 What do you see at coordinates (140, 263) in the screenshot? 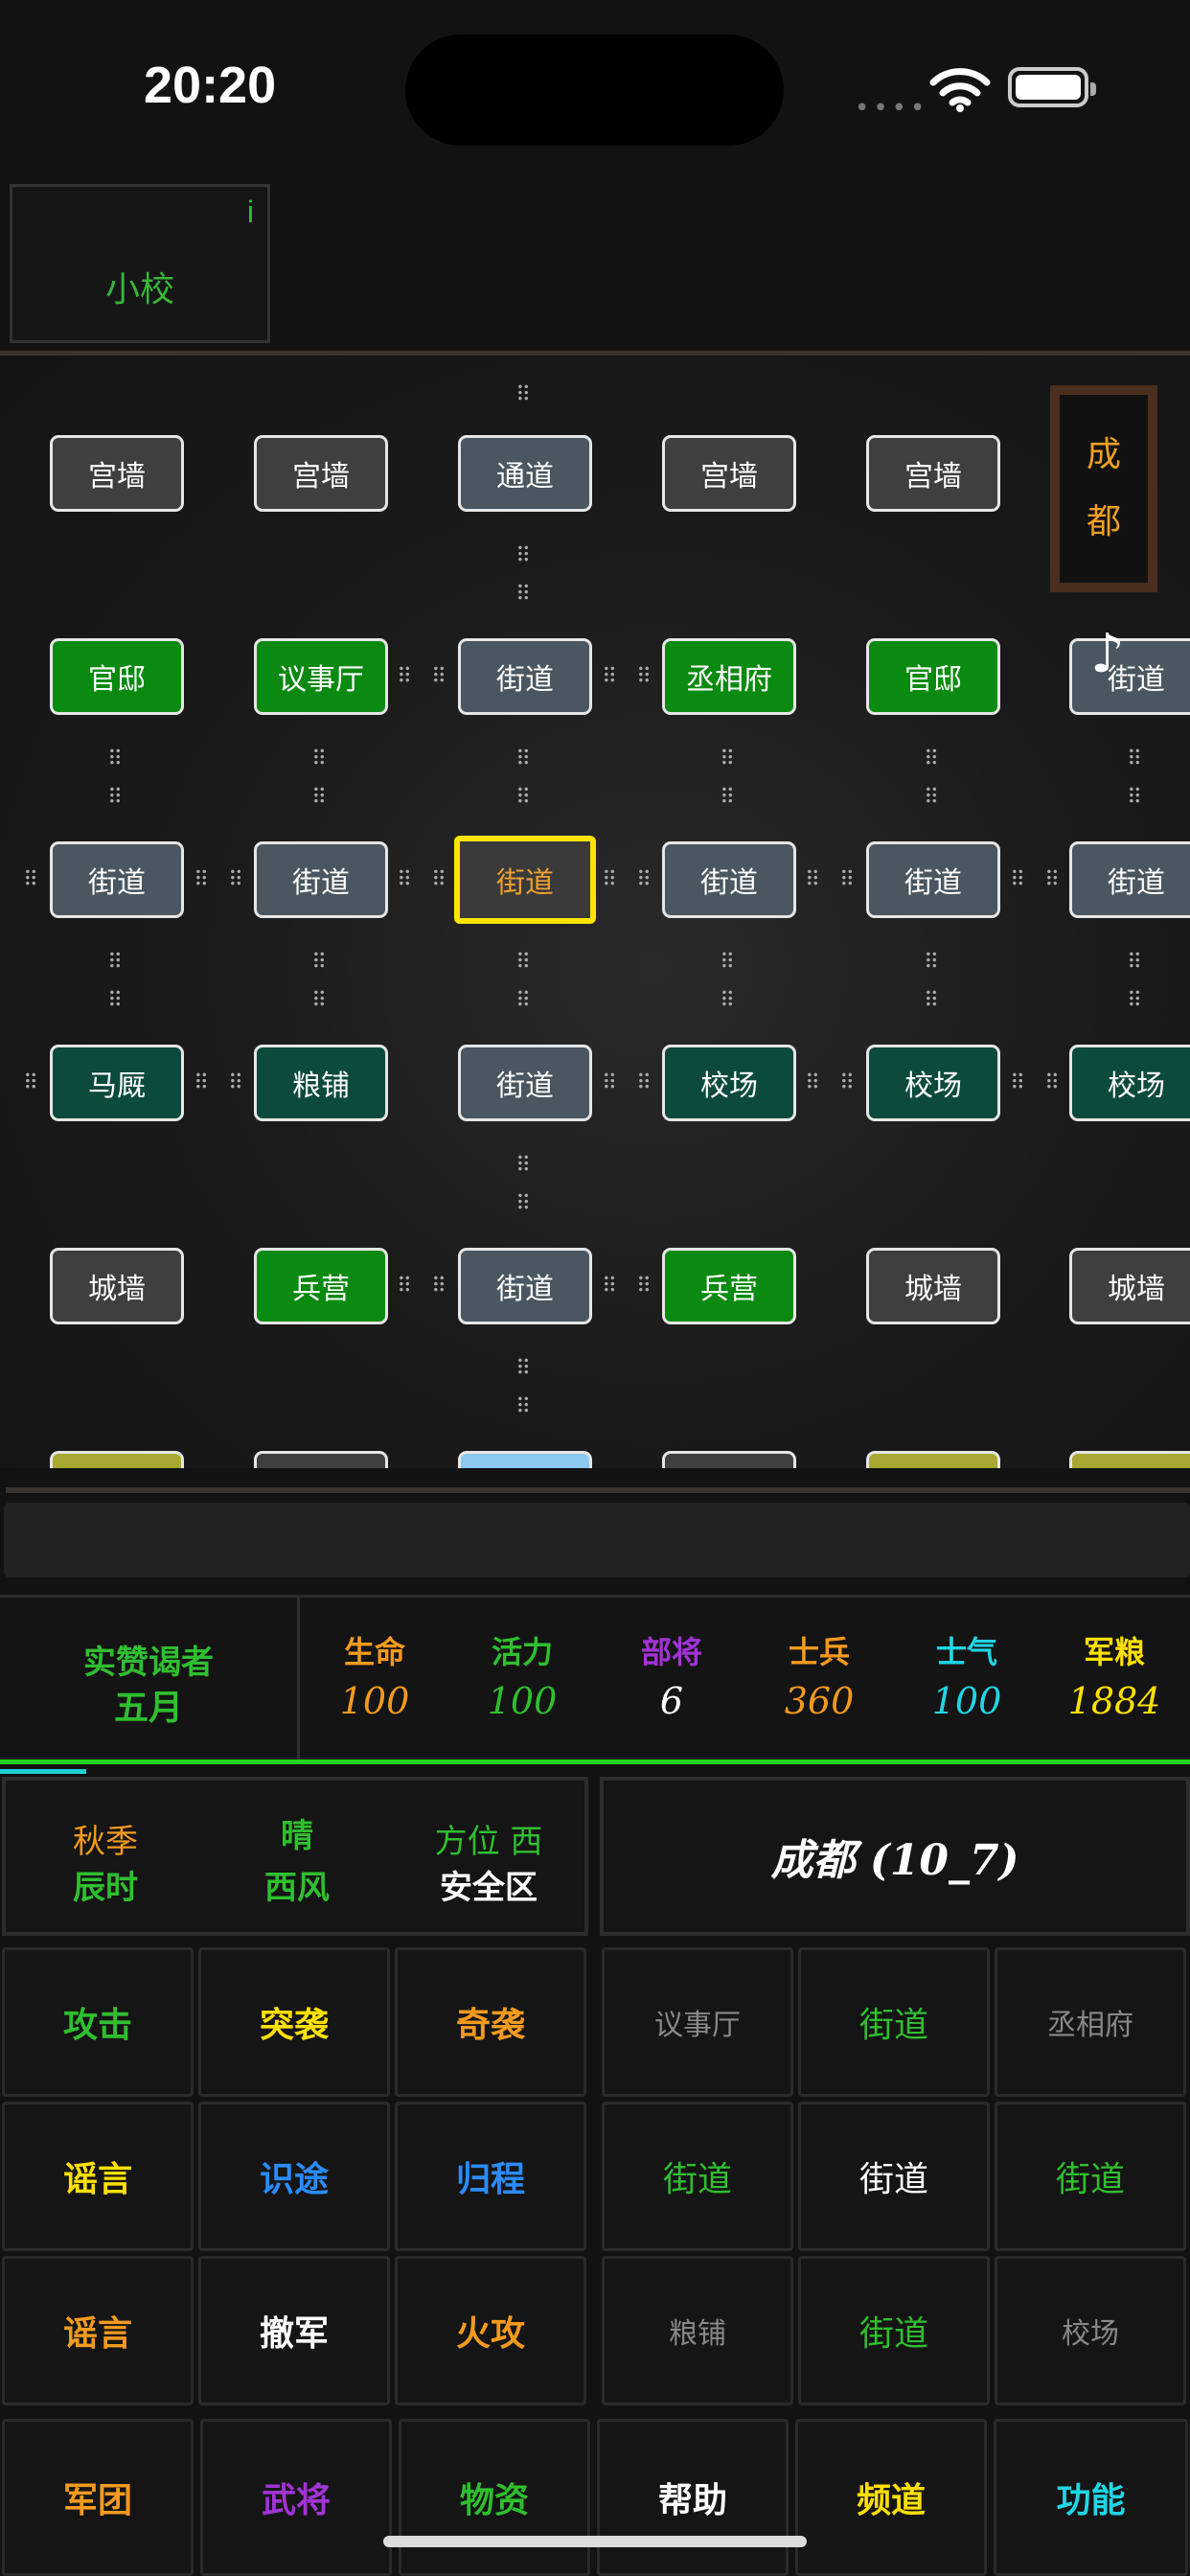
I see `rank-panel: i 小校` at bounding box center [140, 263].